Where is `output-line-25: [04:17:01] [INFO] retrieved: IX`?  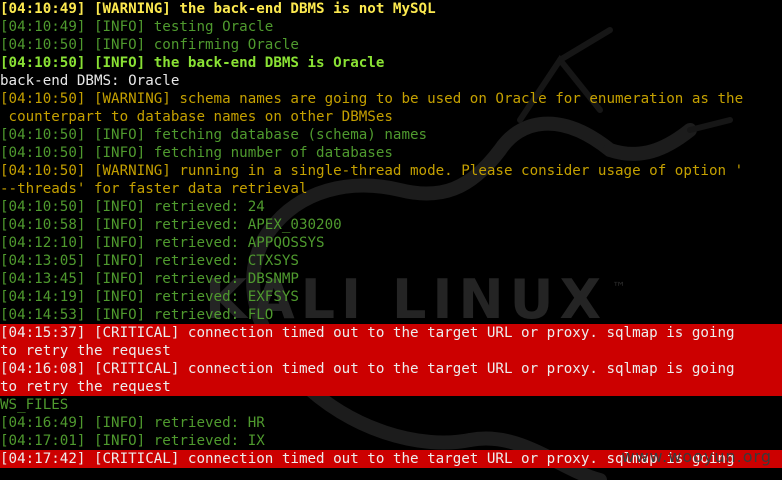
output-line-25: [04:17:01] [INFO] retrieved: IX is located at coordinates (132, 441).